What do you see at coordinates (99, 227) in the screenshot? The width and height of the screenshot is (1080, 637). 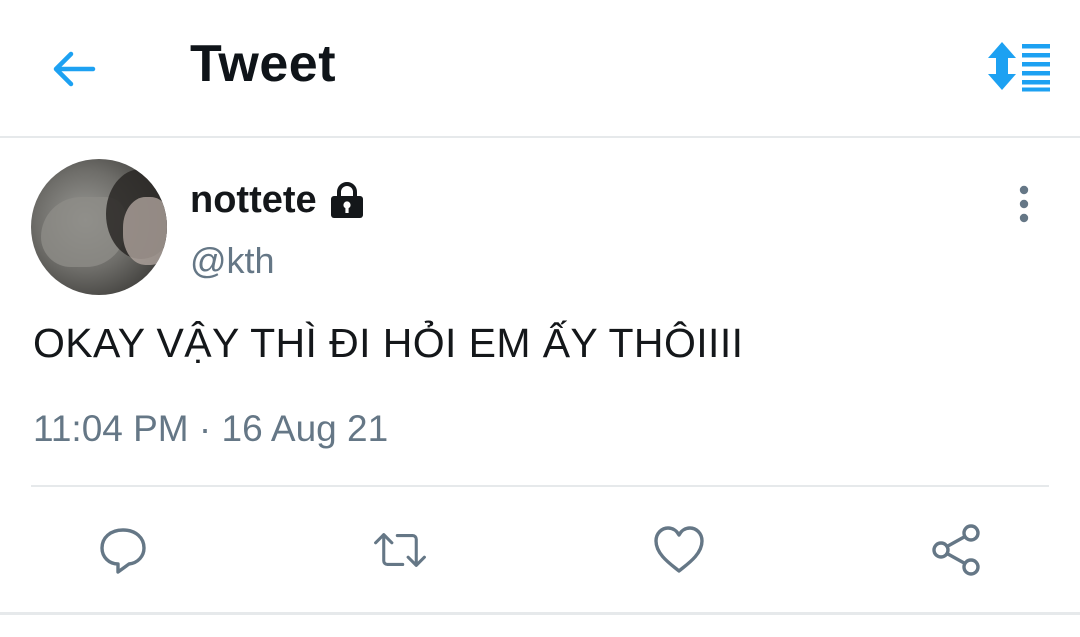 I see `avatar` at bounding box center [99, 227].